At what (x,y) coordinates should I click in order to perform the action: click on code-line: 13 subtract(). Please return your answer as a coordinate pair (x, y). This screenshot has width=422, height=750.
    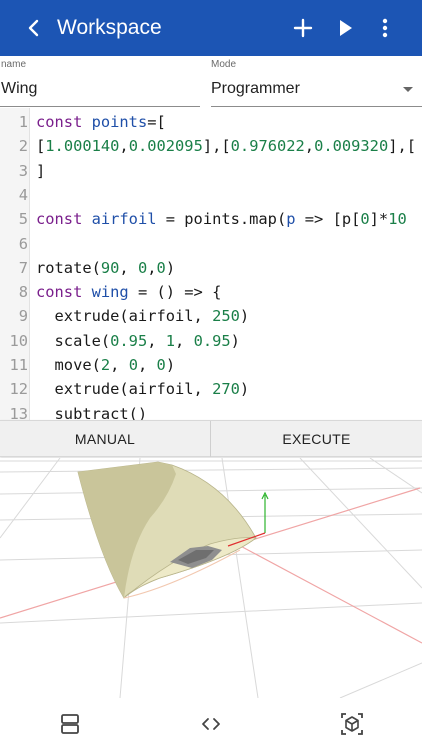
    Looking at the image, I should click on (73, 411).